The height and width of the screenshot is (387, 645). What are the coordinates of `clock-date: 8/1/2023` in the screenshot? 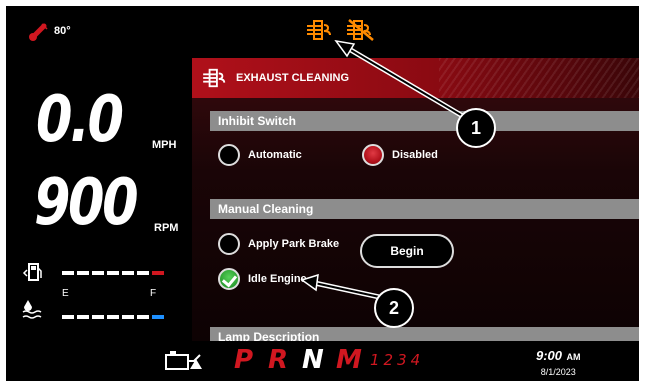 It's located at (558, 372).